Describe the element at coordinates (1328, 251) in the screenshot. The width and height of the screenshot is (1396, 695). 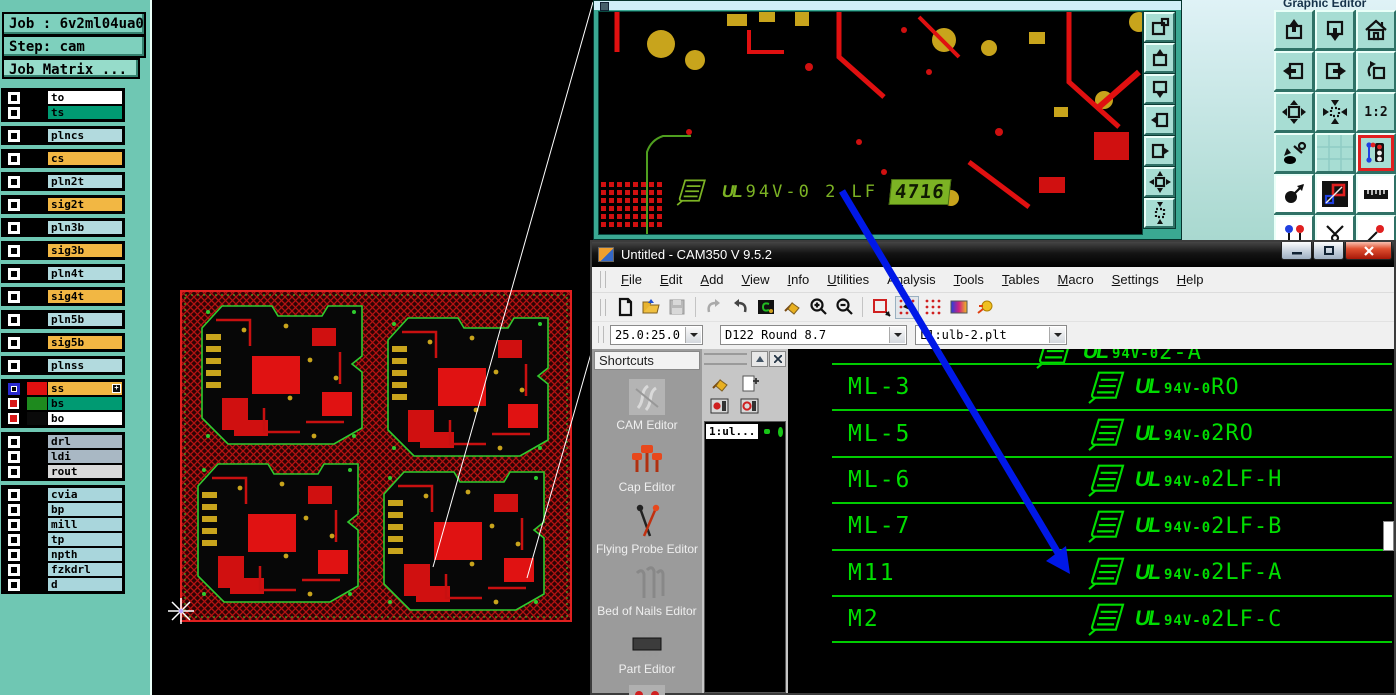
I see `maximize-button` at that location.